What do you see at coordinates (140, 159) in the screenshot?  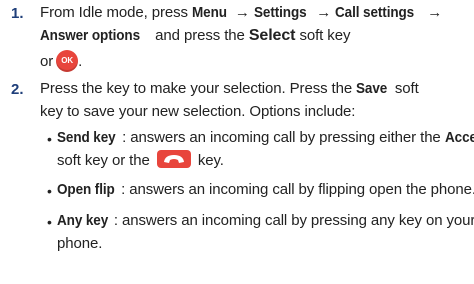 I see `option-line-2: soft key or the key.` at bounding box center [140, 159].